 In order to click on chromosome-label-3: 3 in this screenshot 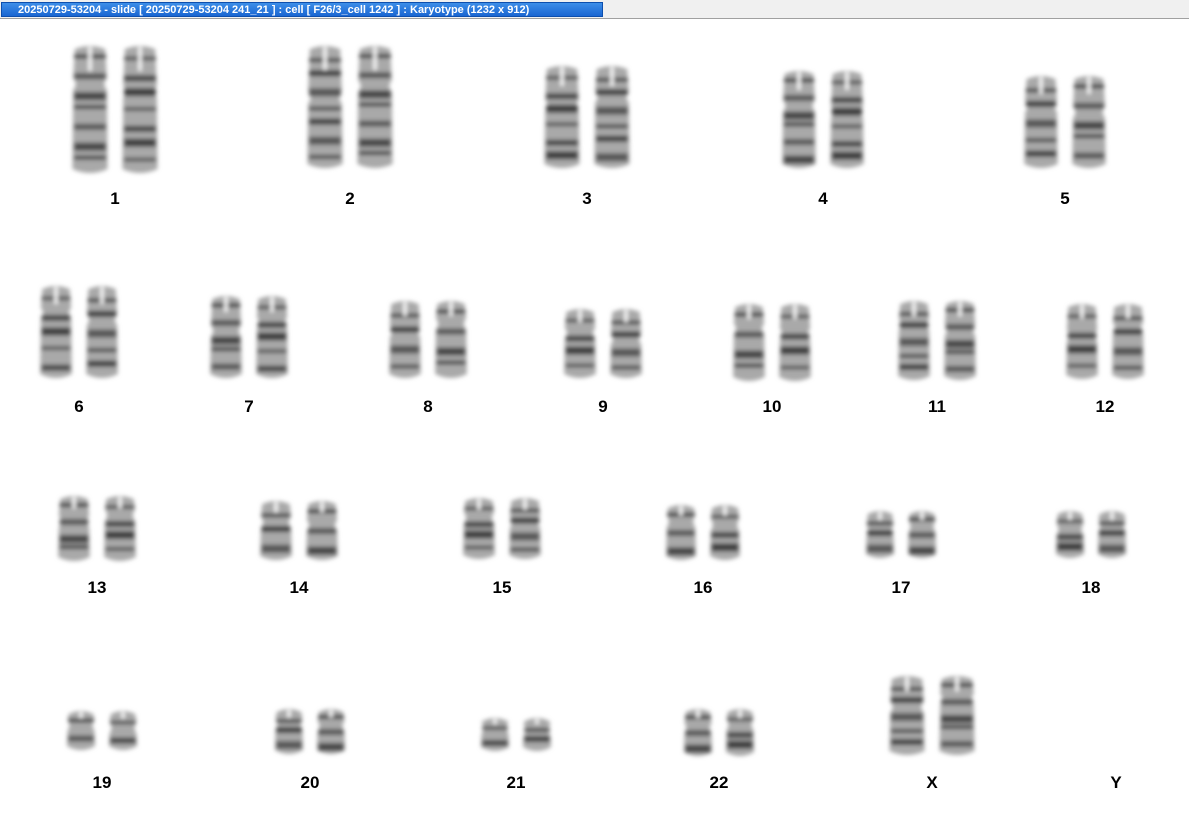, I will do `click(587, 198)`.